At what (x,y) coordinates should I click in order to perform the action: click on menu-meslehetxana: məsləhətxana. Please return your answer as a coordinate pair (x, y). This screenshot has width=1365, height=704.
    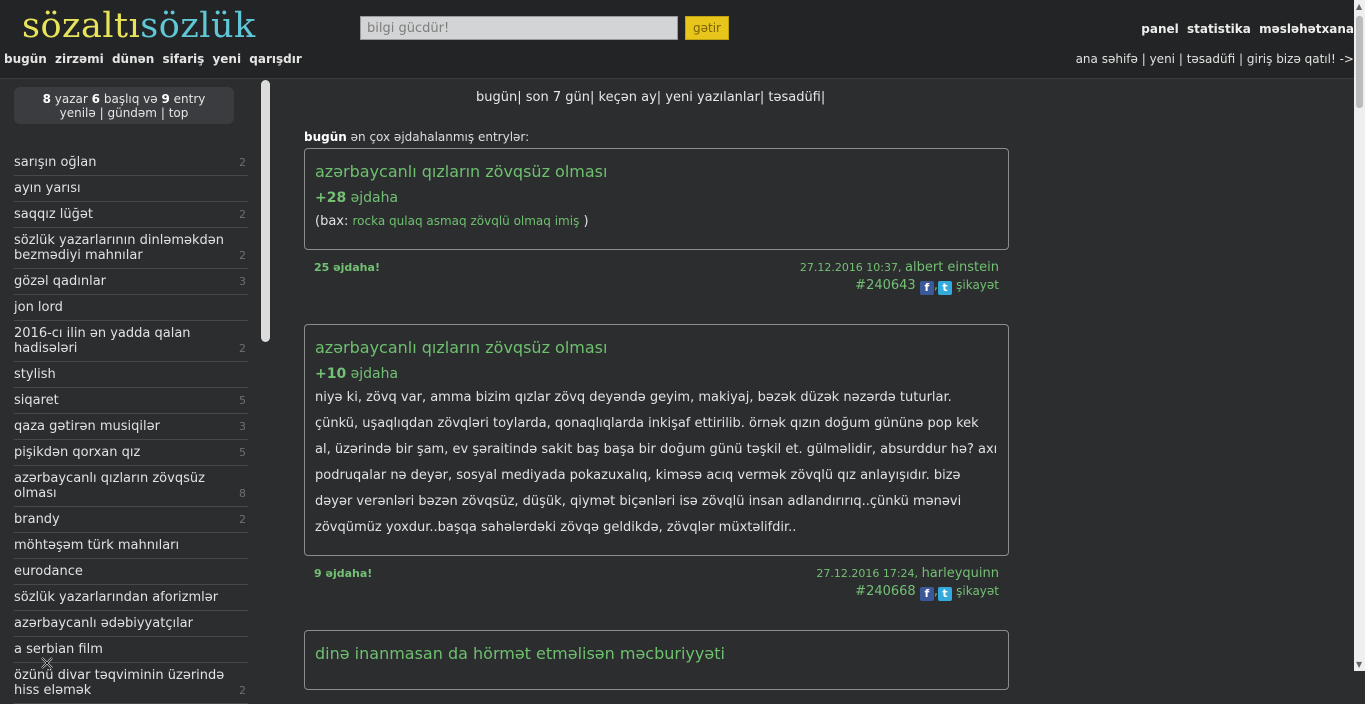
    Looking at the image, I should click on (1306, 29).